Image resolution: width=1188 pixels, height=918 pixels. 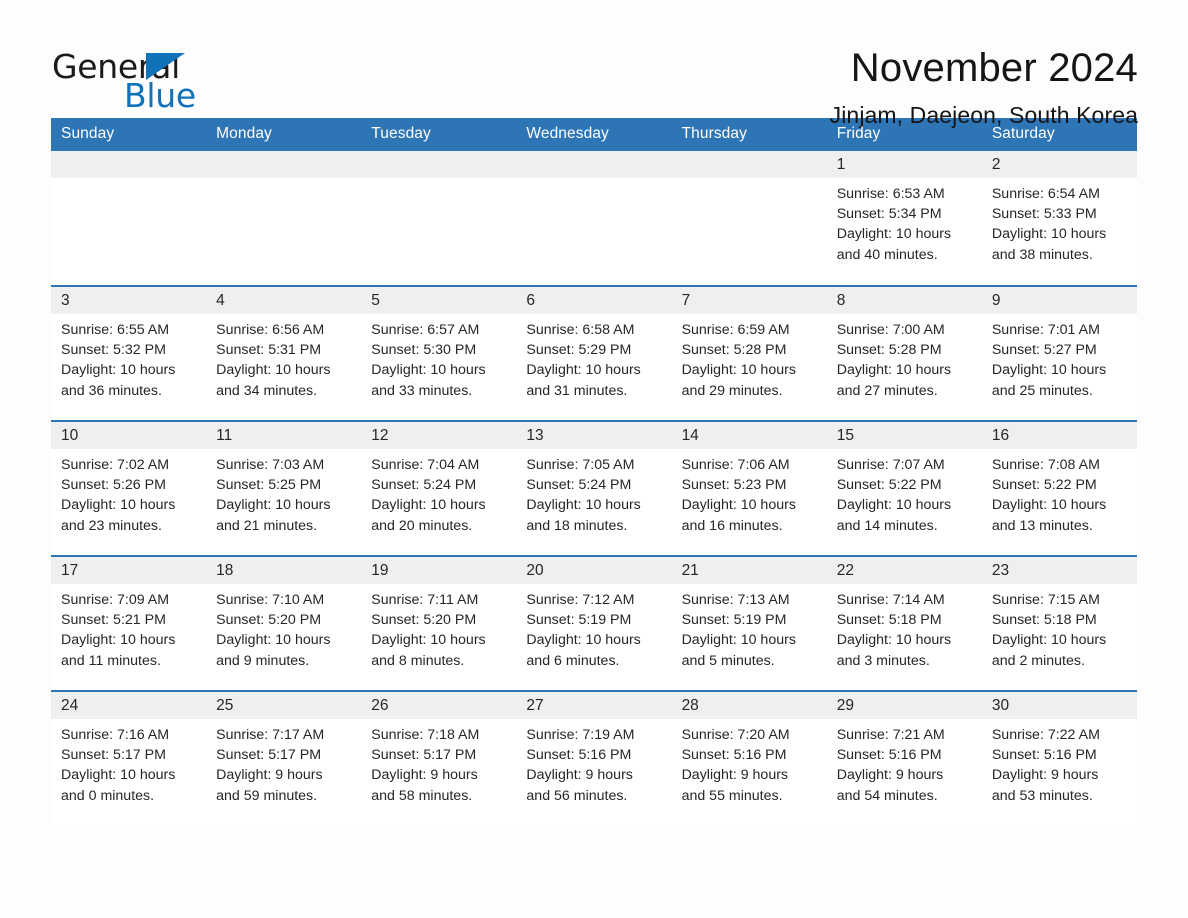 I want to click on day-number: 2, so click(x=1059, y=164).